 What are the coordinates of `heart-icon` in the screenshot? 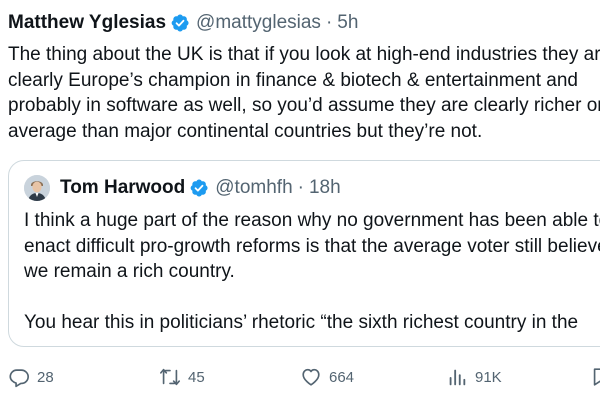 It's located at (311, 377).